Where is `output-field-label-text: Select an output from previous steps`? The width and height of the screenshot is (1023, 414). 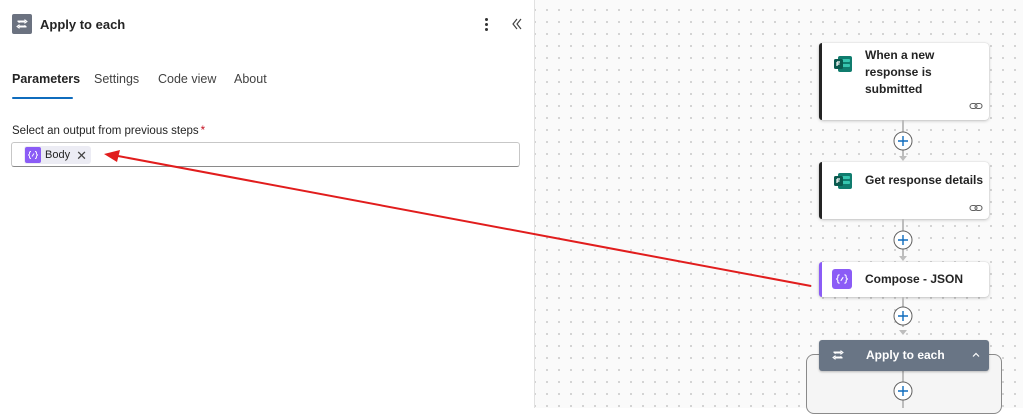 output-field-label-text: Select an output from previous steps is located at coordinates (105, 131).